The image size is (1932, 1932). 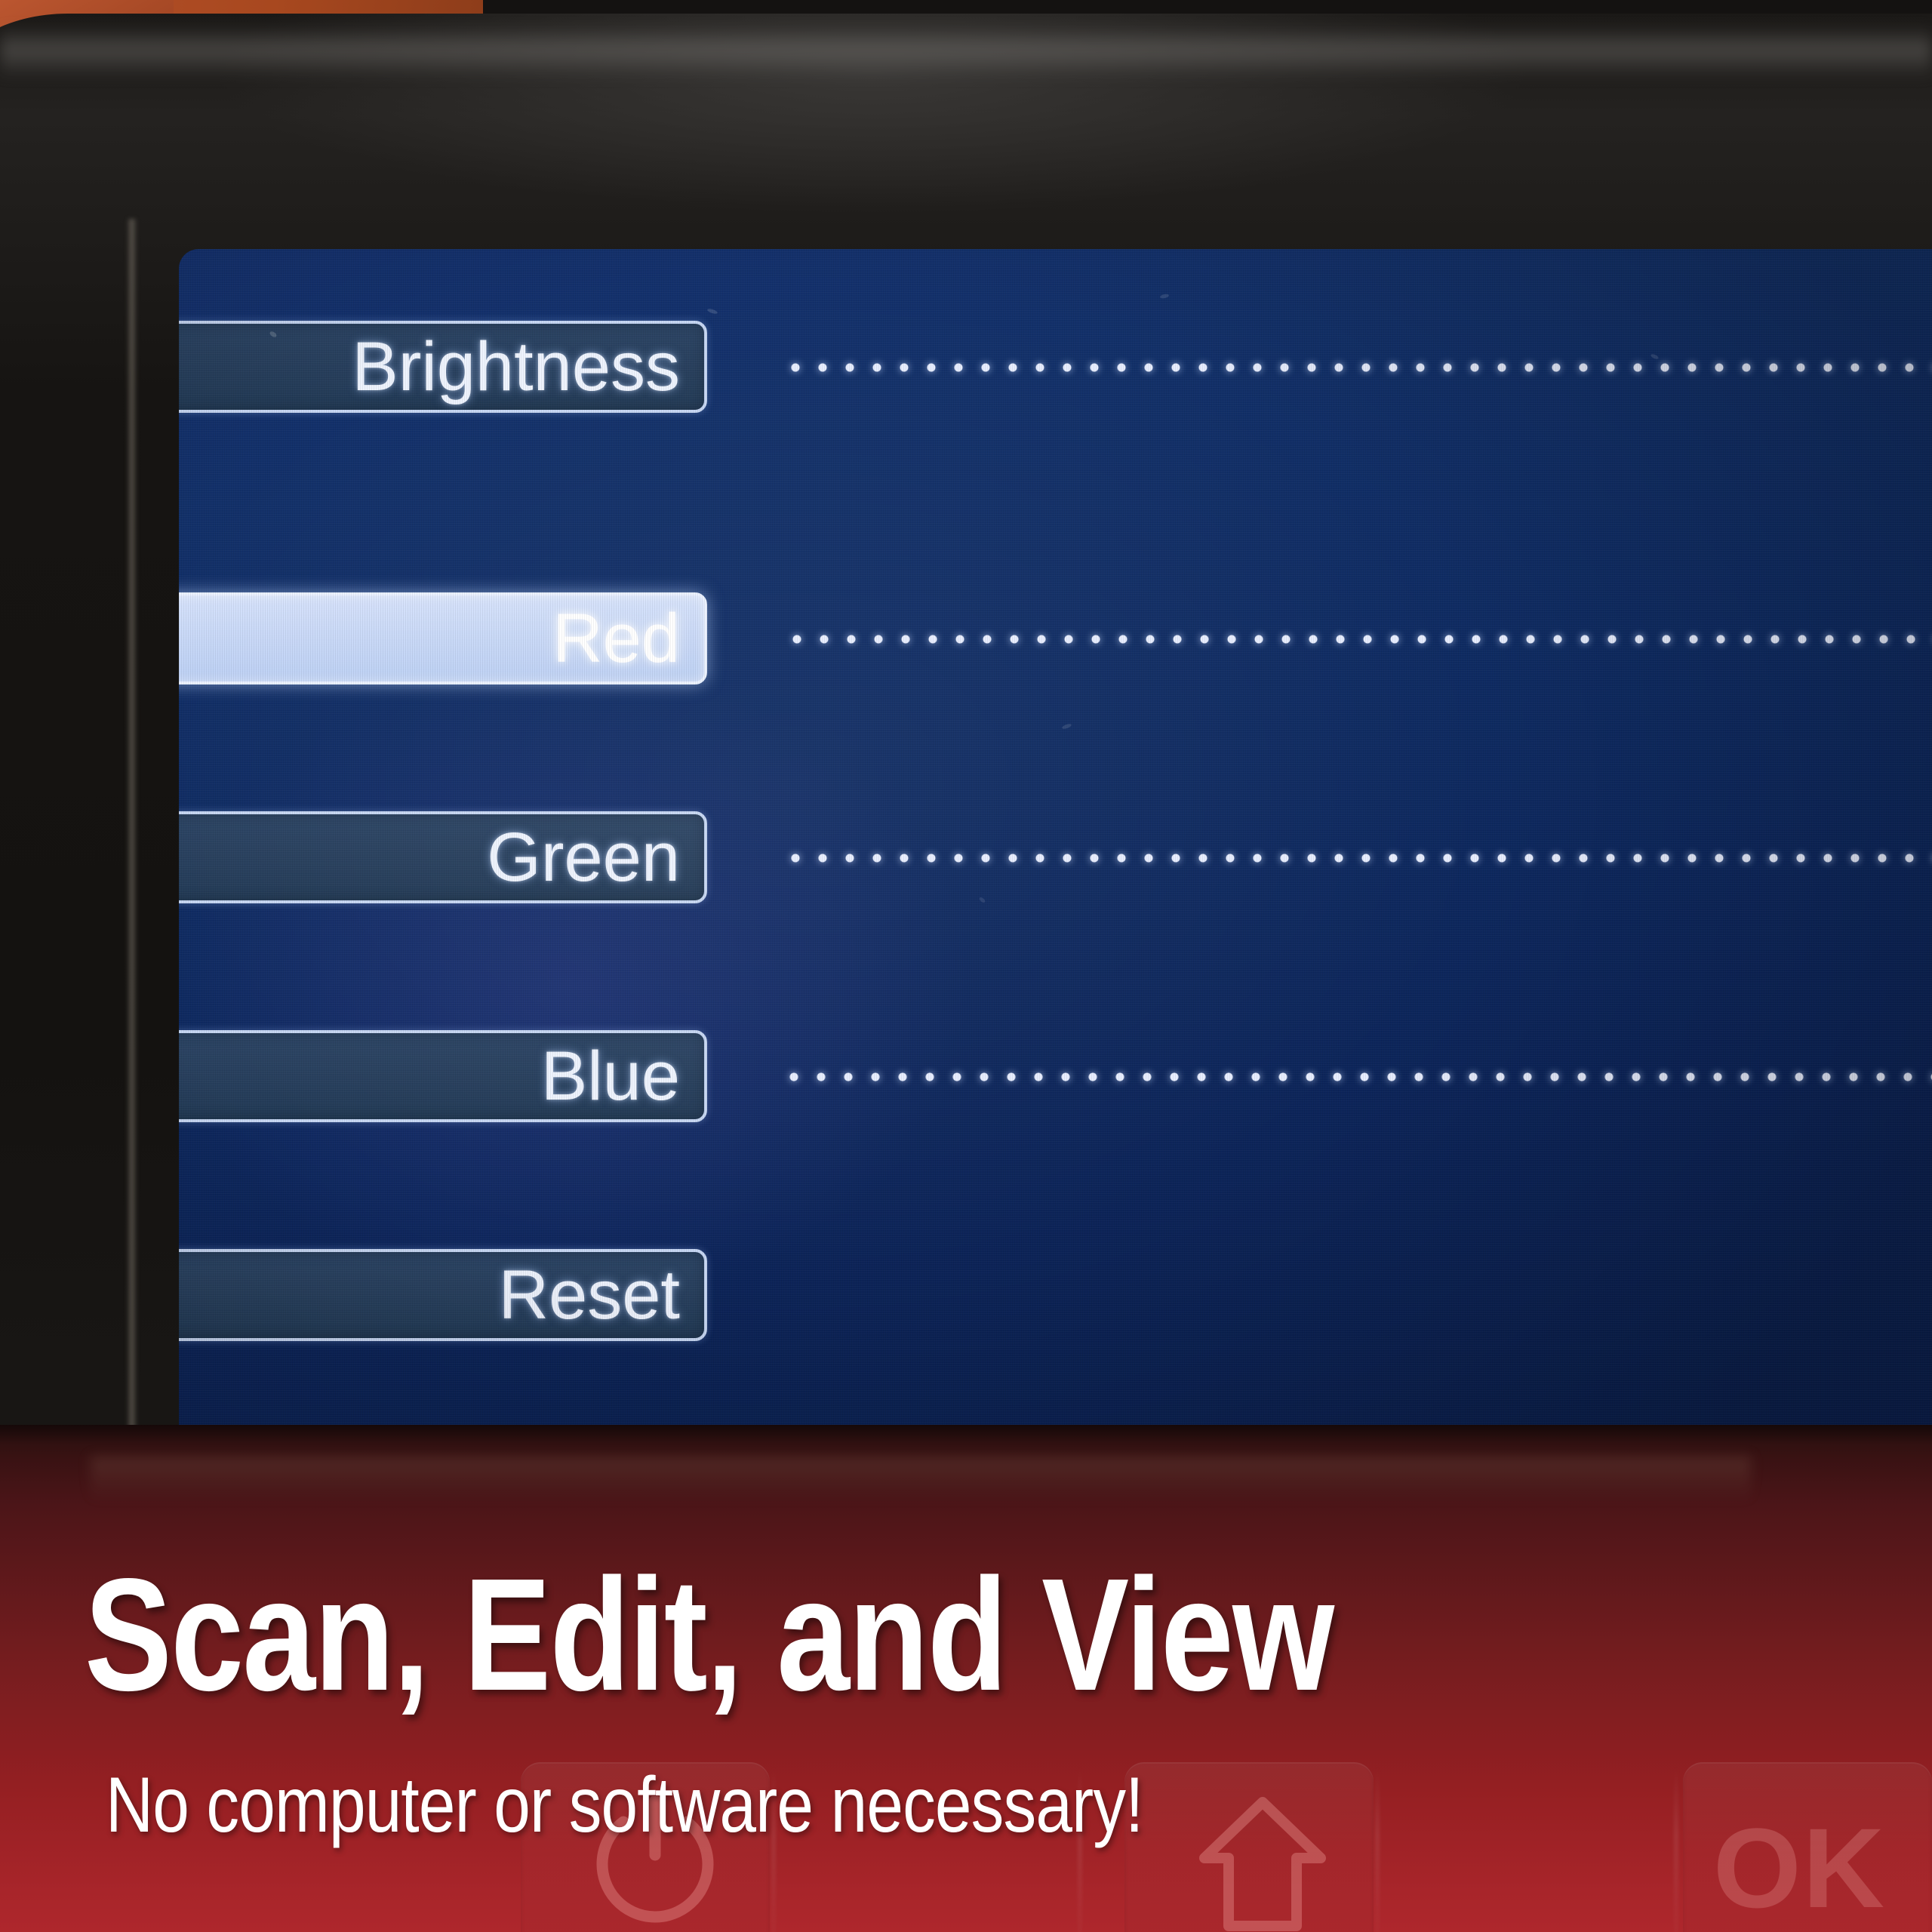 What do you see at coordinates (1360, 1077) in the screenshot?
I see `value-line-blue` at bounding box center [1360, 1077].